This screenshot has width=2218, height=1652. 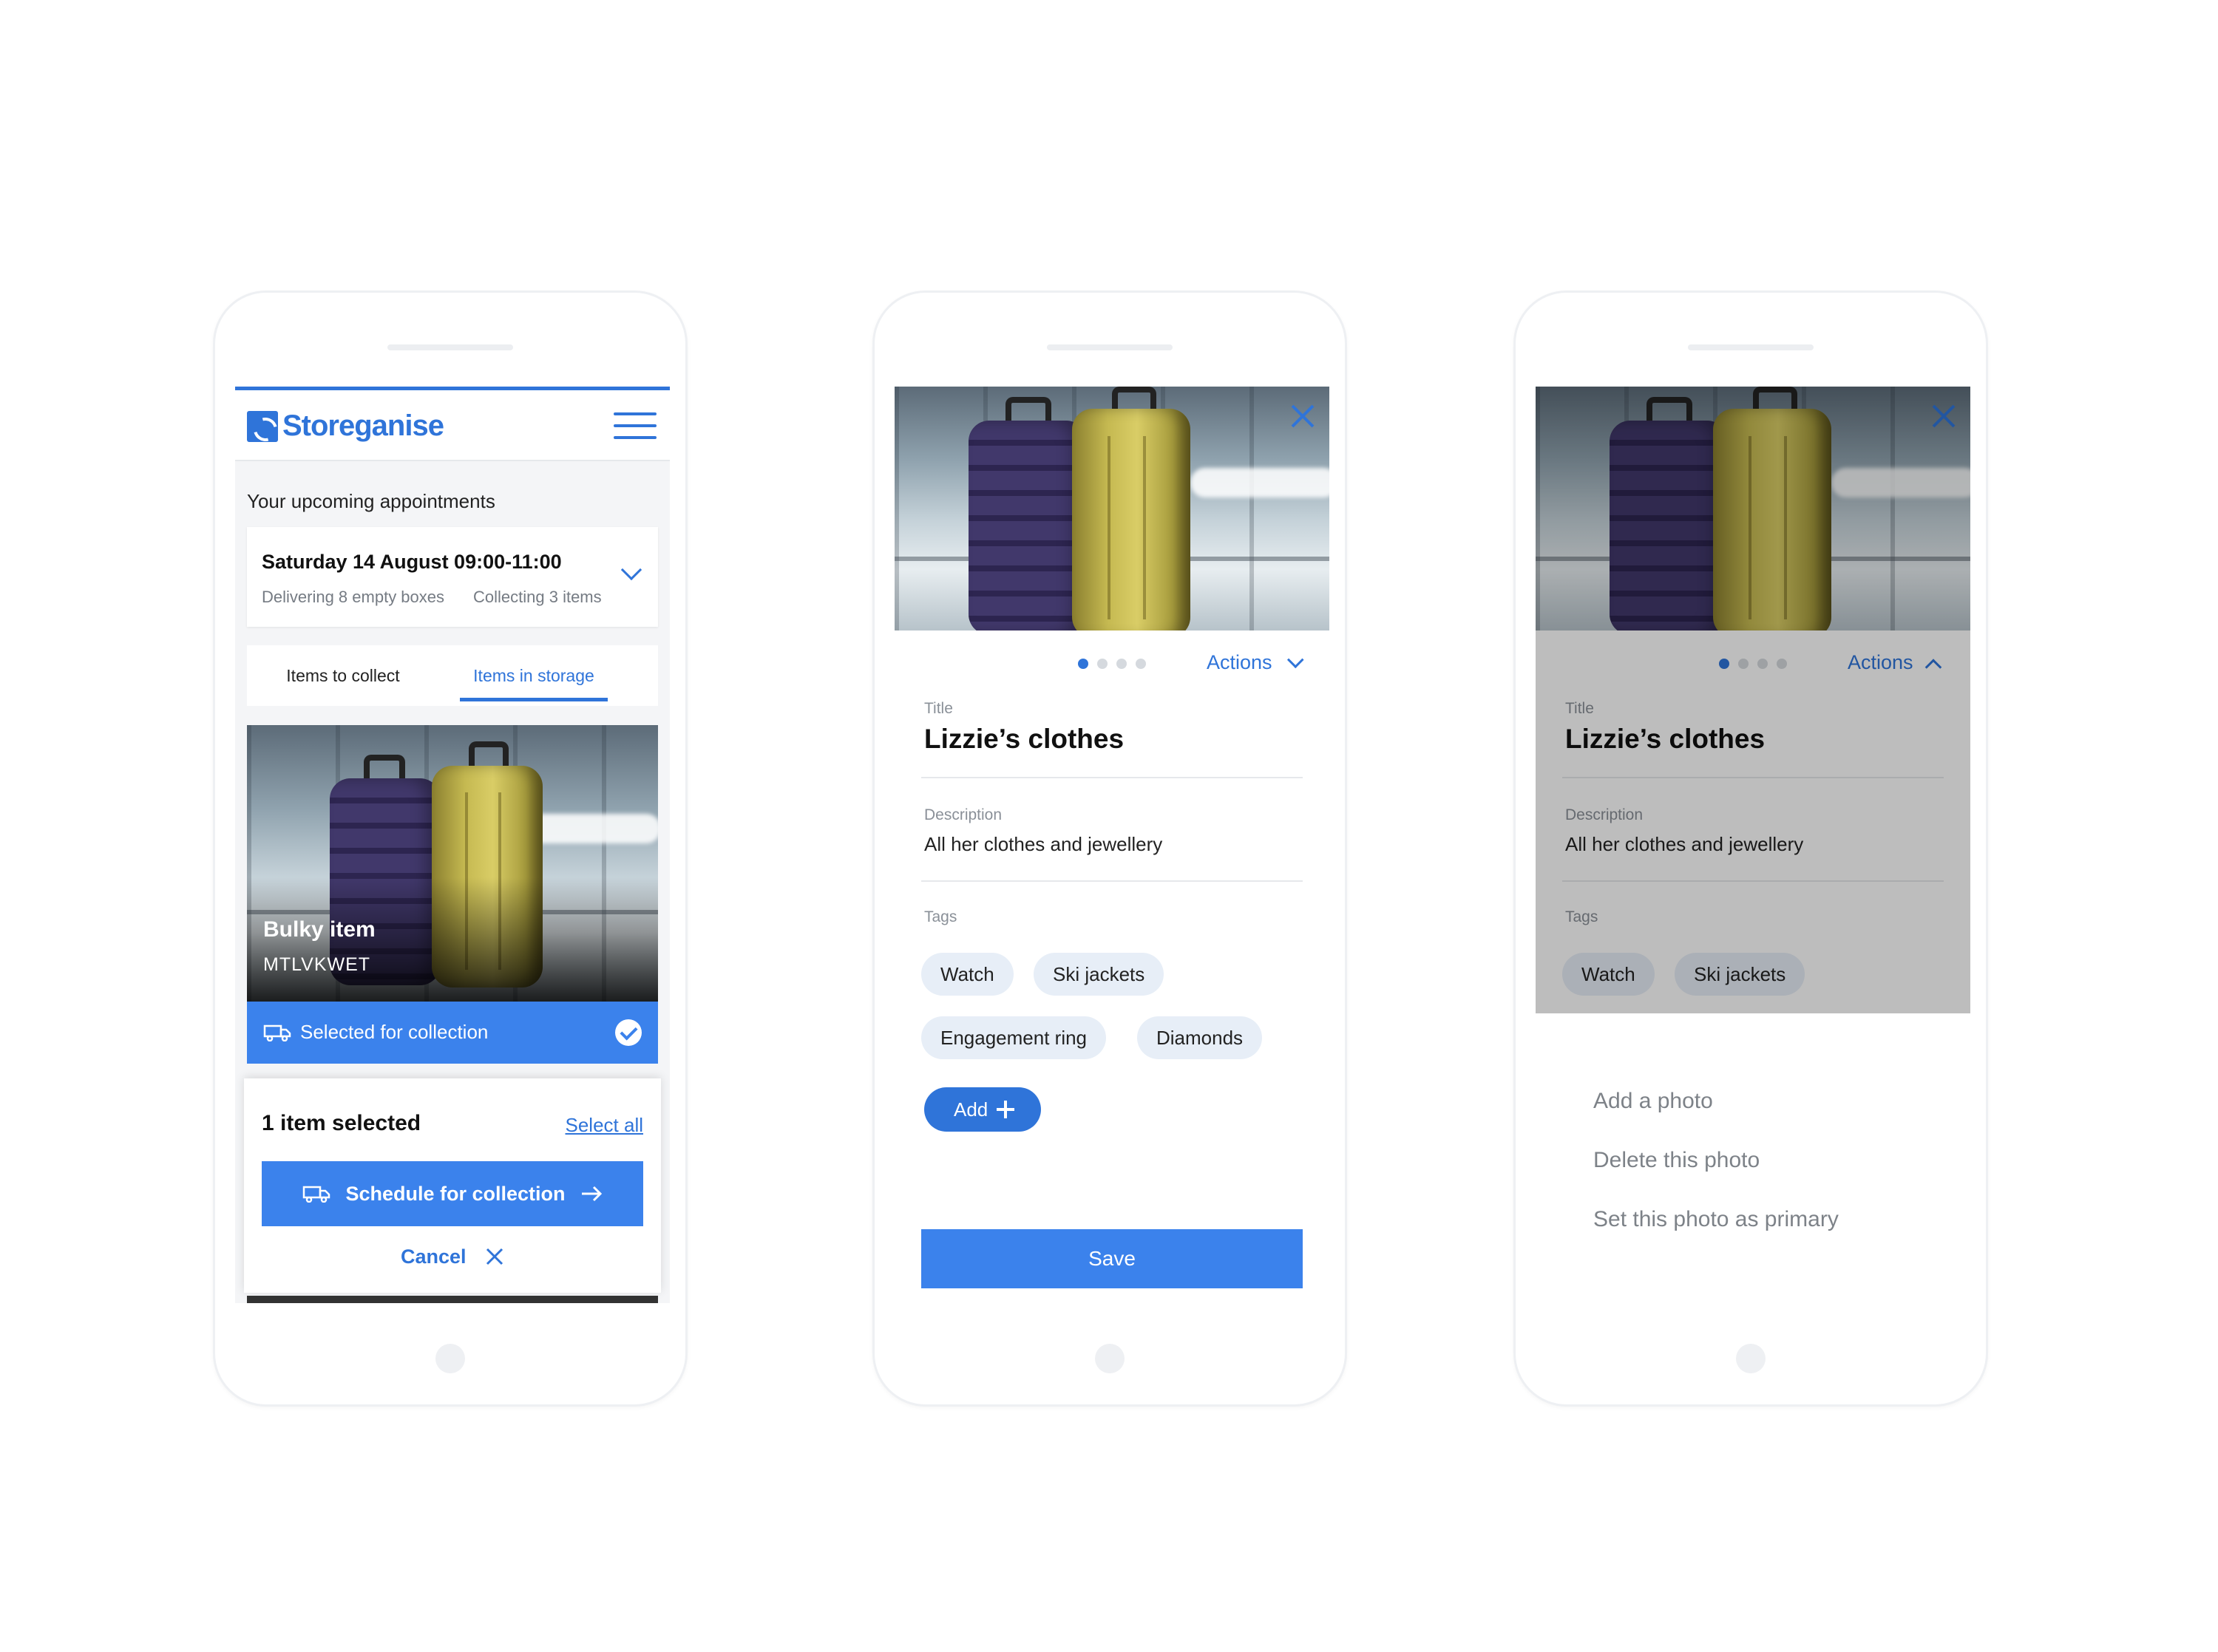 I want to click on photo-pagination, so click(x=1112, y=664).